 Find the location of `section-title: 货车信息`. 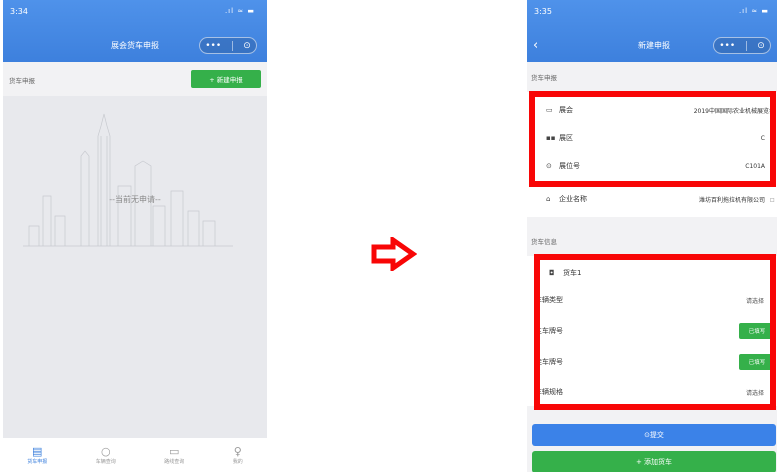

section-title: 货车信息 is located at coordinates (544, 242).